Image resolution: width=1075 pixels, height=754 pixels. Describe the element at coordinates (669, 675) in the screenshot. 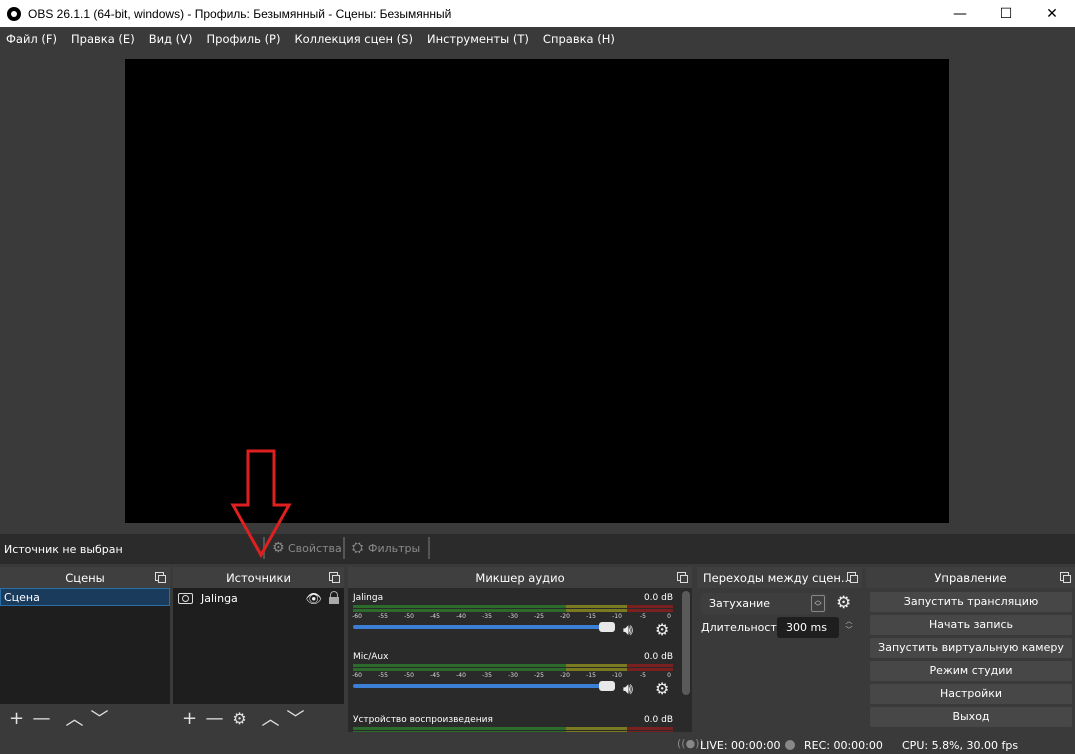

I see `meter-tick-label: 0` at that location.